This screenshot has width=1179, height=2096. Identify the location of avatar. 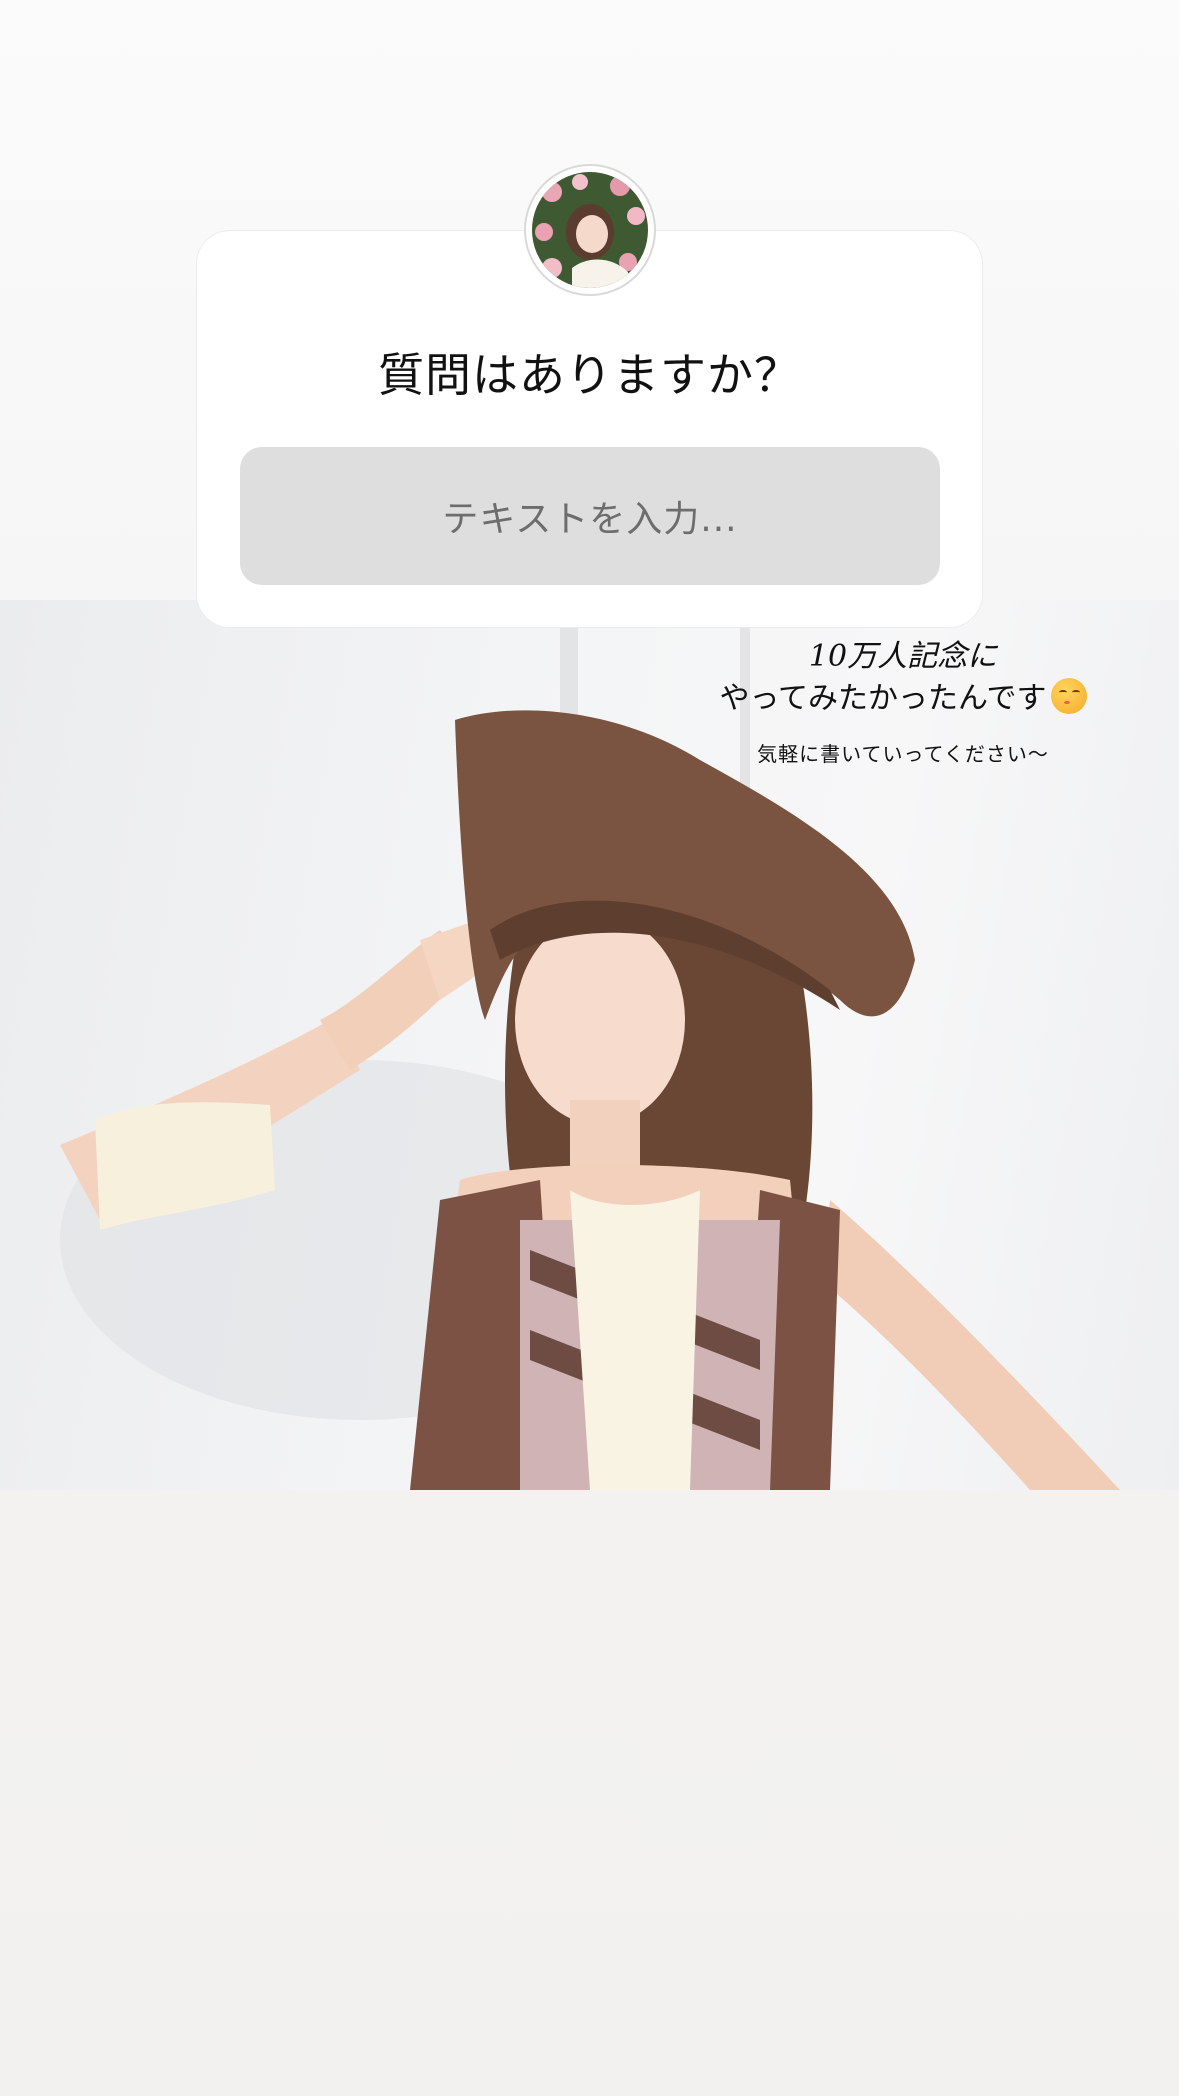
(590, 230).